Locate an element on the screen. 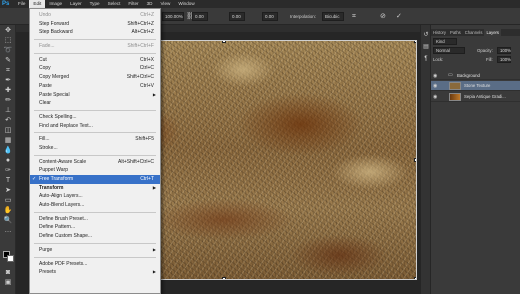  lasso-tool-icon: ➰ is located at coordinates (8, 51).